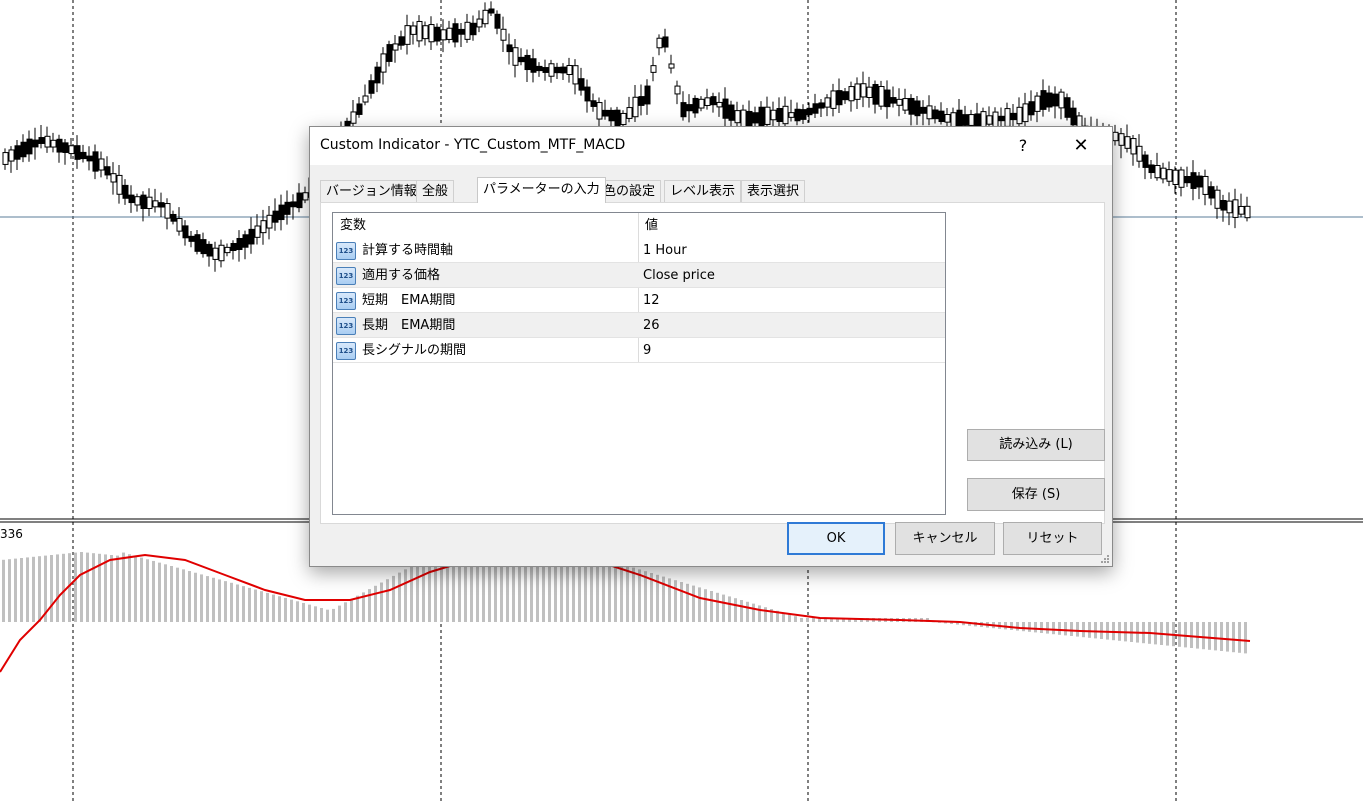 This screenshot has width=1363, height=803. Describe the element at coordinates (629, 191) in the screenshot. I see `tab-colors: 色の設定` at that location.